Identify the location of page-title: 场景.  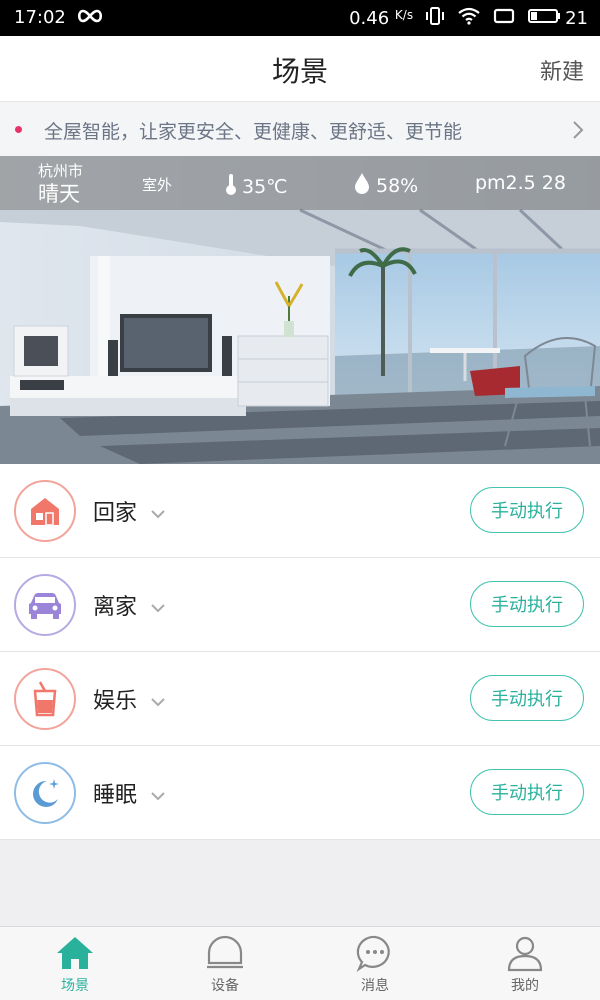
(299, 71).